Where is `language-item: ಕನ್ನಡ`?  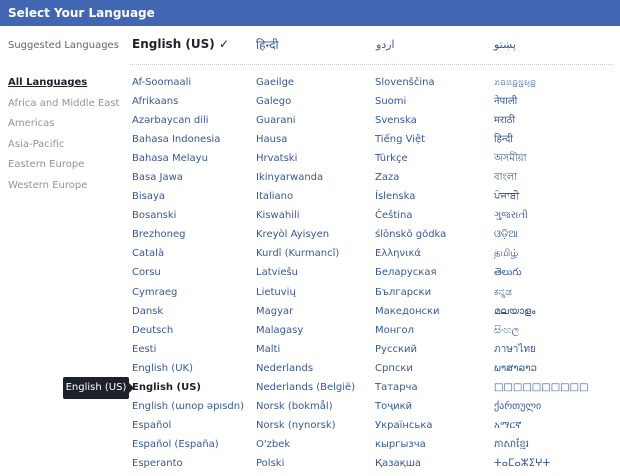 language-item: ಕನ್ನಡ is located at coordinates (541, 295).